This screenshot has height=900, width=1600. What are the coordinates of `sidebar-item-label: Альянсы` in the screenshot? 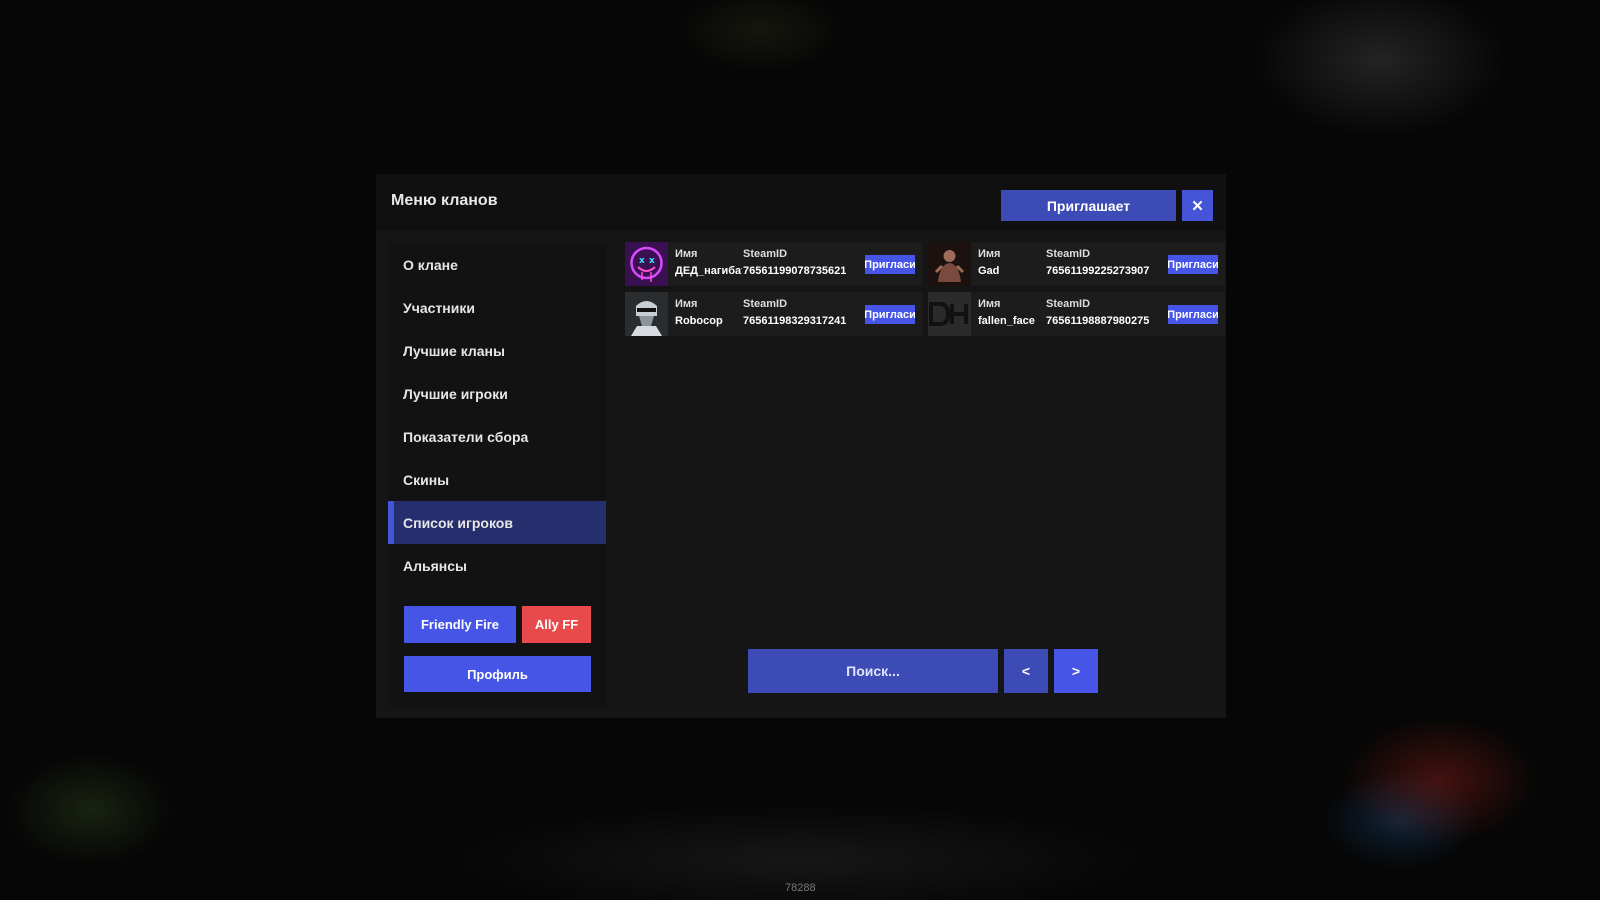 It's located at (435, 565).